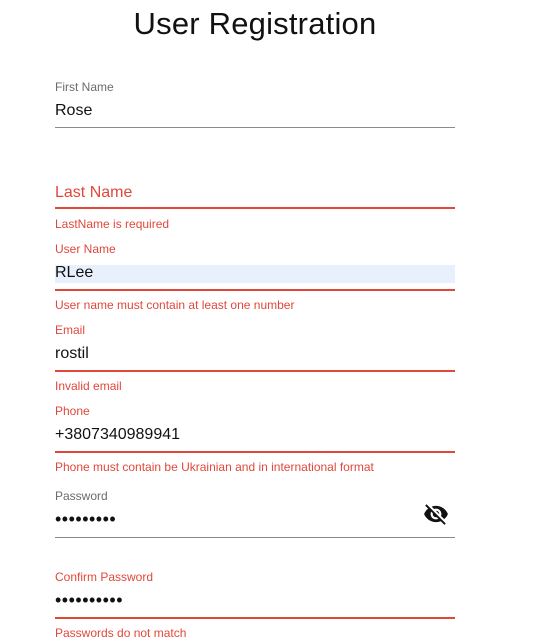 This screenshot has width=536, height=643. Describe the element at coordinates (255, 359) in the screenshot. I see `email-field: Email rostil Invalid email` at that location.